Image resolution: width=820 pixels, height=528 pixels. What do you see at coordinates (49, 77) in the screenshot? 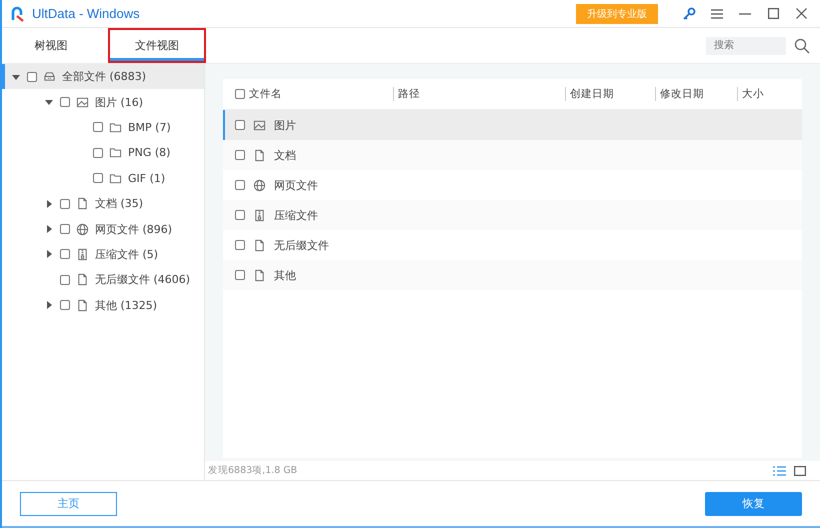
I see `drive-icon` at bounding box center [49, 77].